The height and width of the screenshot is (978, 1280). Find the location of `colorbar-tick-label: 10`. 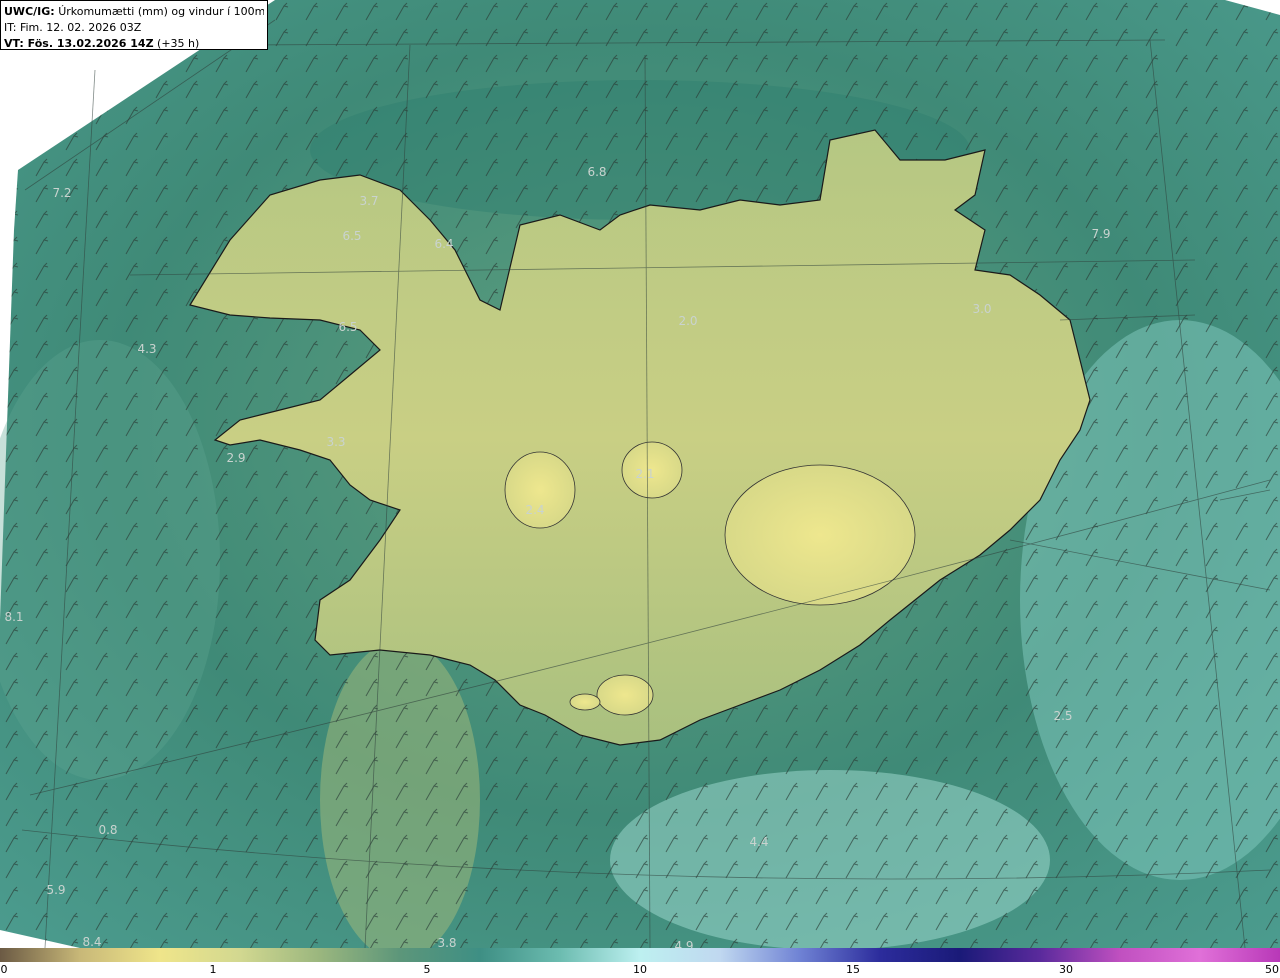

colorbar-tick-label: 10 is located at coordinates (640, 969).